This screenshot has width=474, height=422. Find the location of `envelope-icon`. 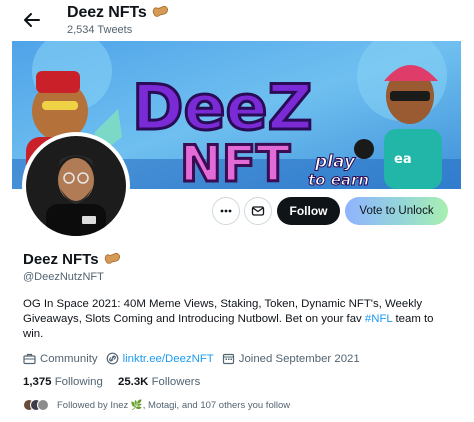

envelope-icon is located at coordinates (258, 211).